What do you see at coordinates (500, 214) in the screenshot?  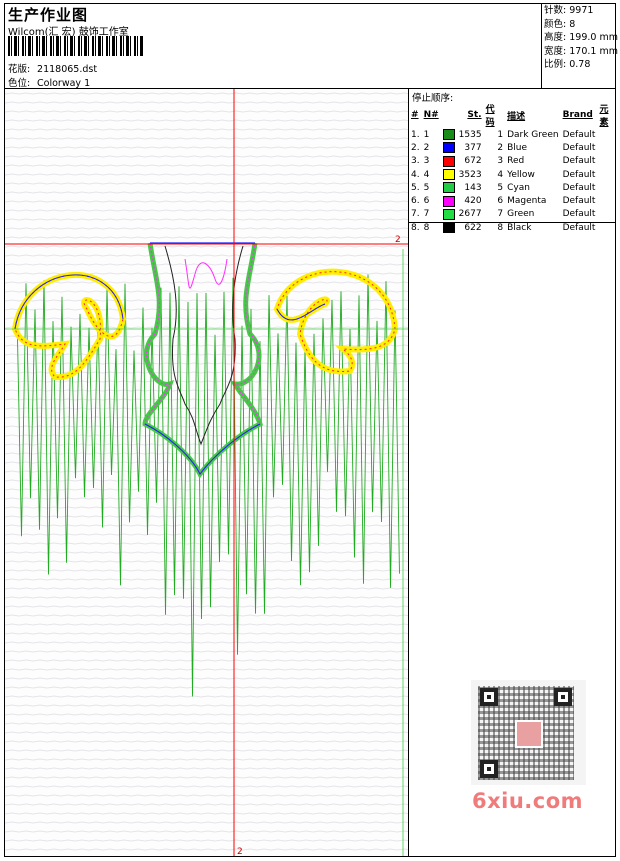 I see `row-code: 7` at bounding box center [500, 214].